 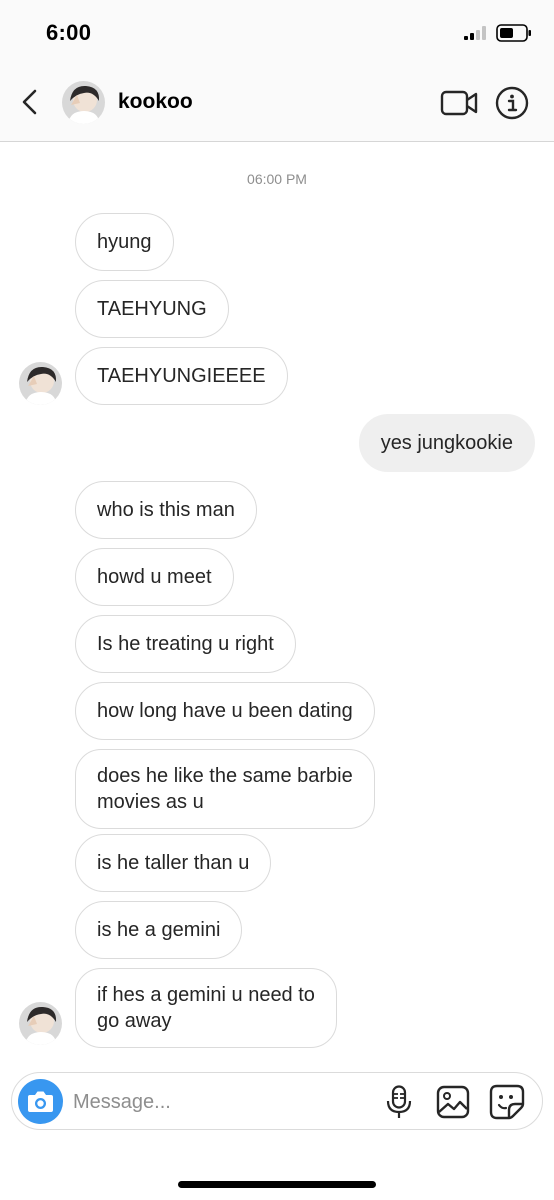 I want to click on chat-header: kookoo, so click(x=277, y=102).